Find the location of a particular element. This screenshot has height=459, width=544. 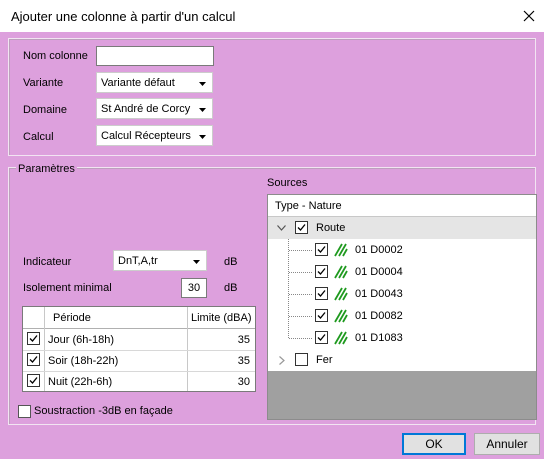

variante-label: Variante is located at coordinates (43, 83).